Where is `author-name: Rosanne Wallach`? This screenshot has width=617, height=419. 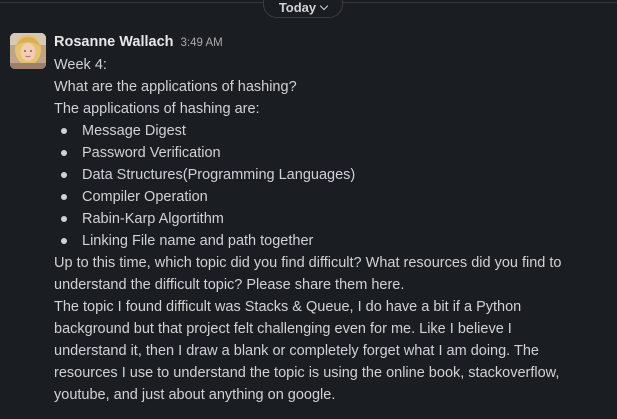 author-name: Rosanne Wallach is located at coordinates (114, 42).